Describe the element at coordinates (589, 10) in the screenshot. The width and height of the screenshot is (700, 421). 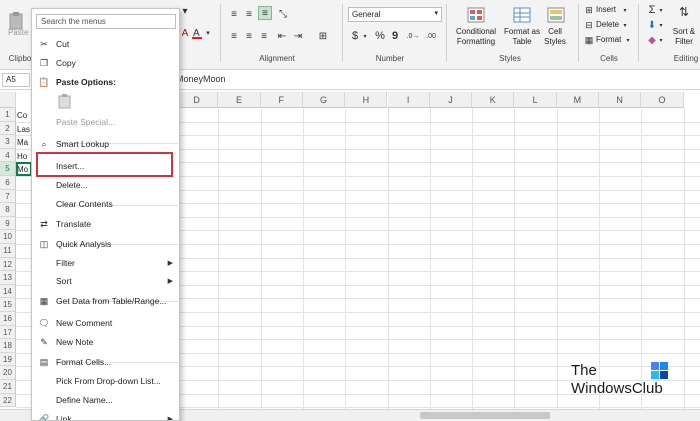
I see `insert-icon: ⊞` at that location.